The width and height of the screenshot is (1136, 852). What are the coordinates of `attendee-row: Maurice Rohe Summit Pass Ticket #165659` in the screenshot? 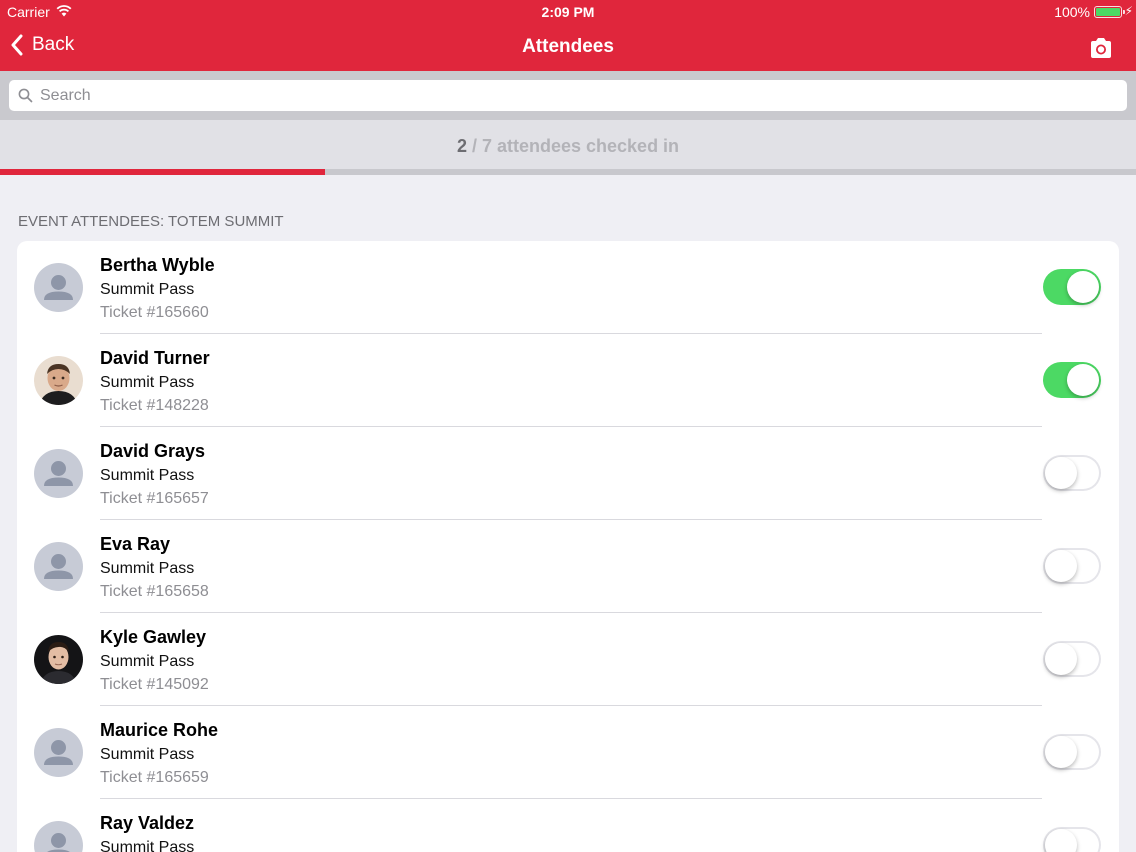 It's located at (568, 752).